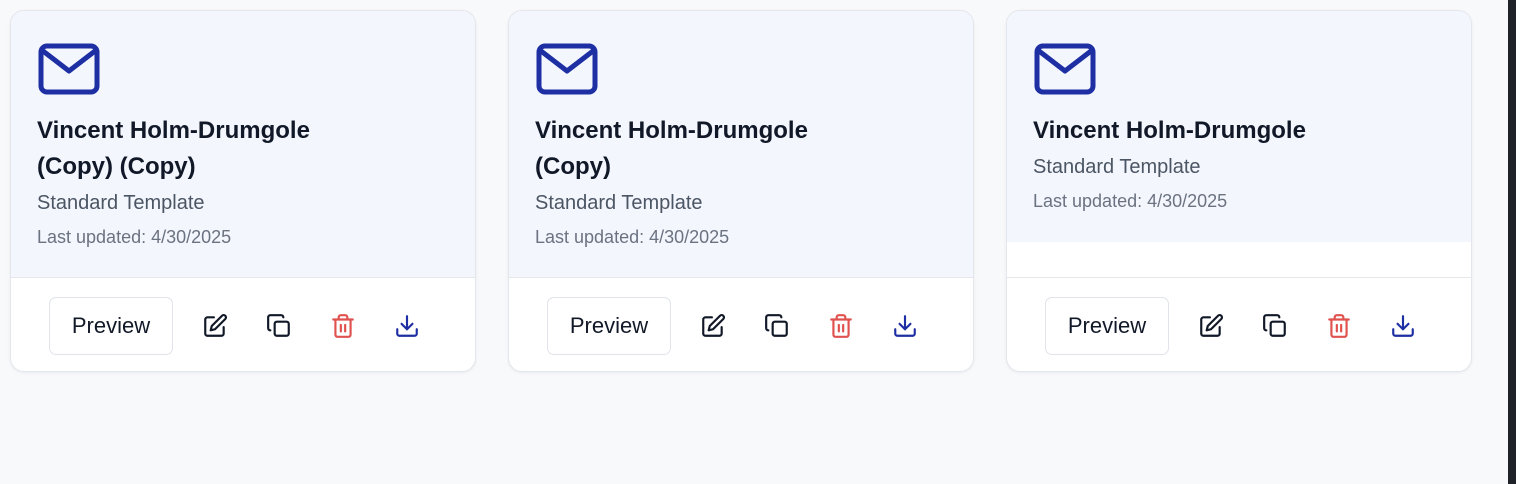  Describe the element at coordinates (671, 148) in the screenshot. I see `card-title: Vincent Holm-Drumgole (Copy)` at that location.